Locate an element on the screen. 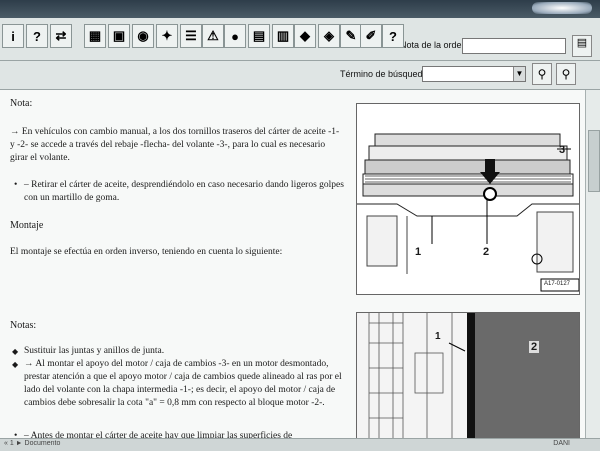  books-icon: ▥ is located at coordinates (283, 35).